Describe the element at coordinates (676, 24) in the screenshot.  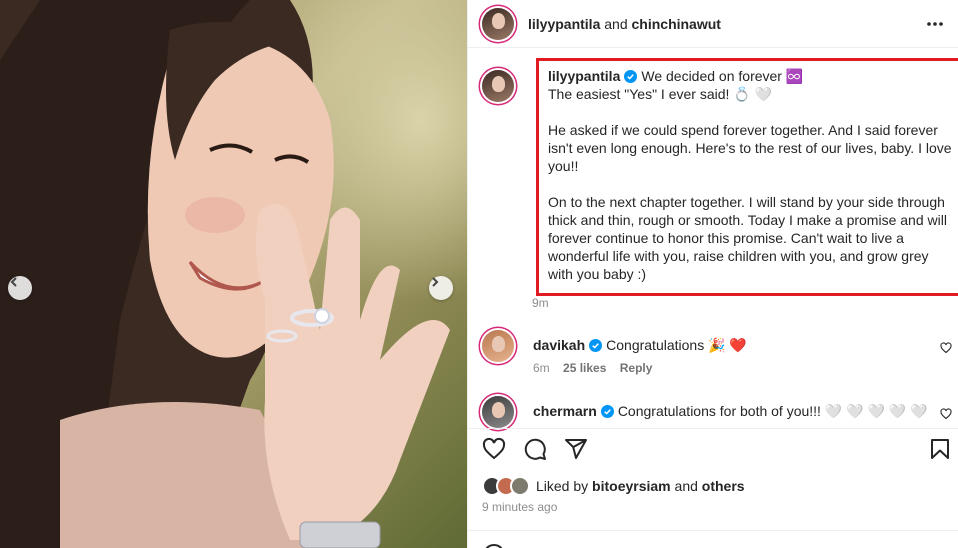
I see `coauthor-username: chinchinawut` at that location.